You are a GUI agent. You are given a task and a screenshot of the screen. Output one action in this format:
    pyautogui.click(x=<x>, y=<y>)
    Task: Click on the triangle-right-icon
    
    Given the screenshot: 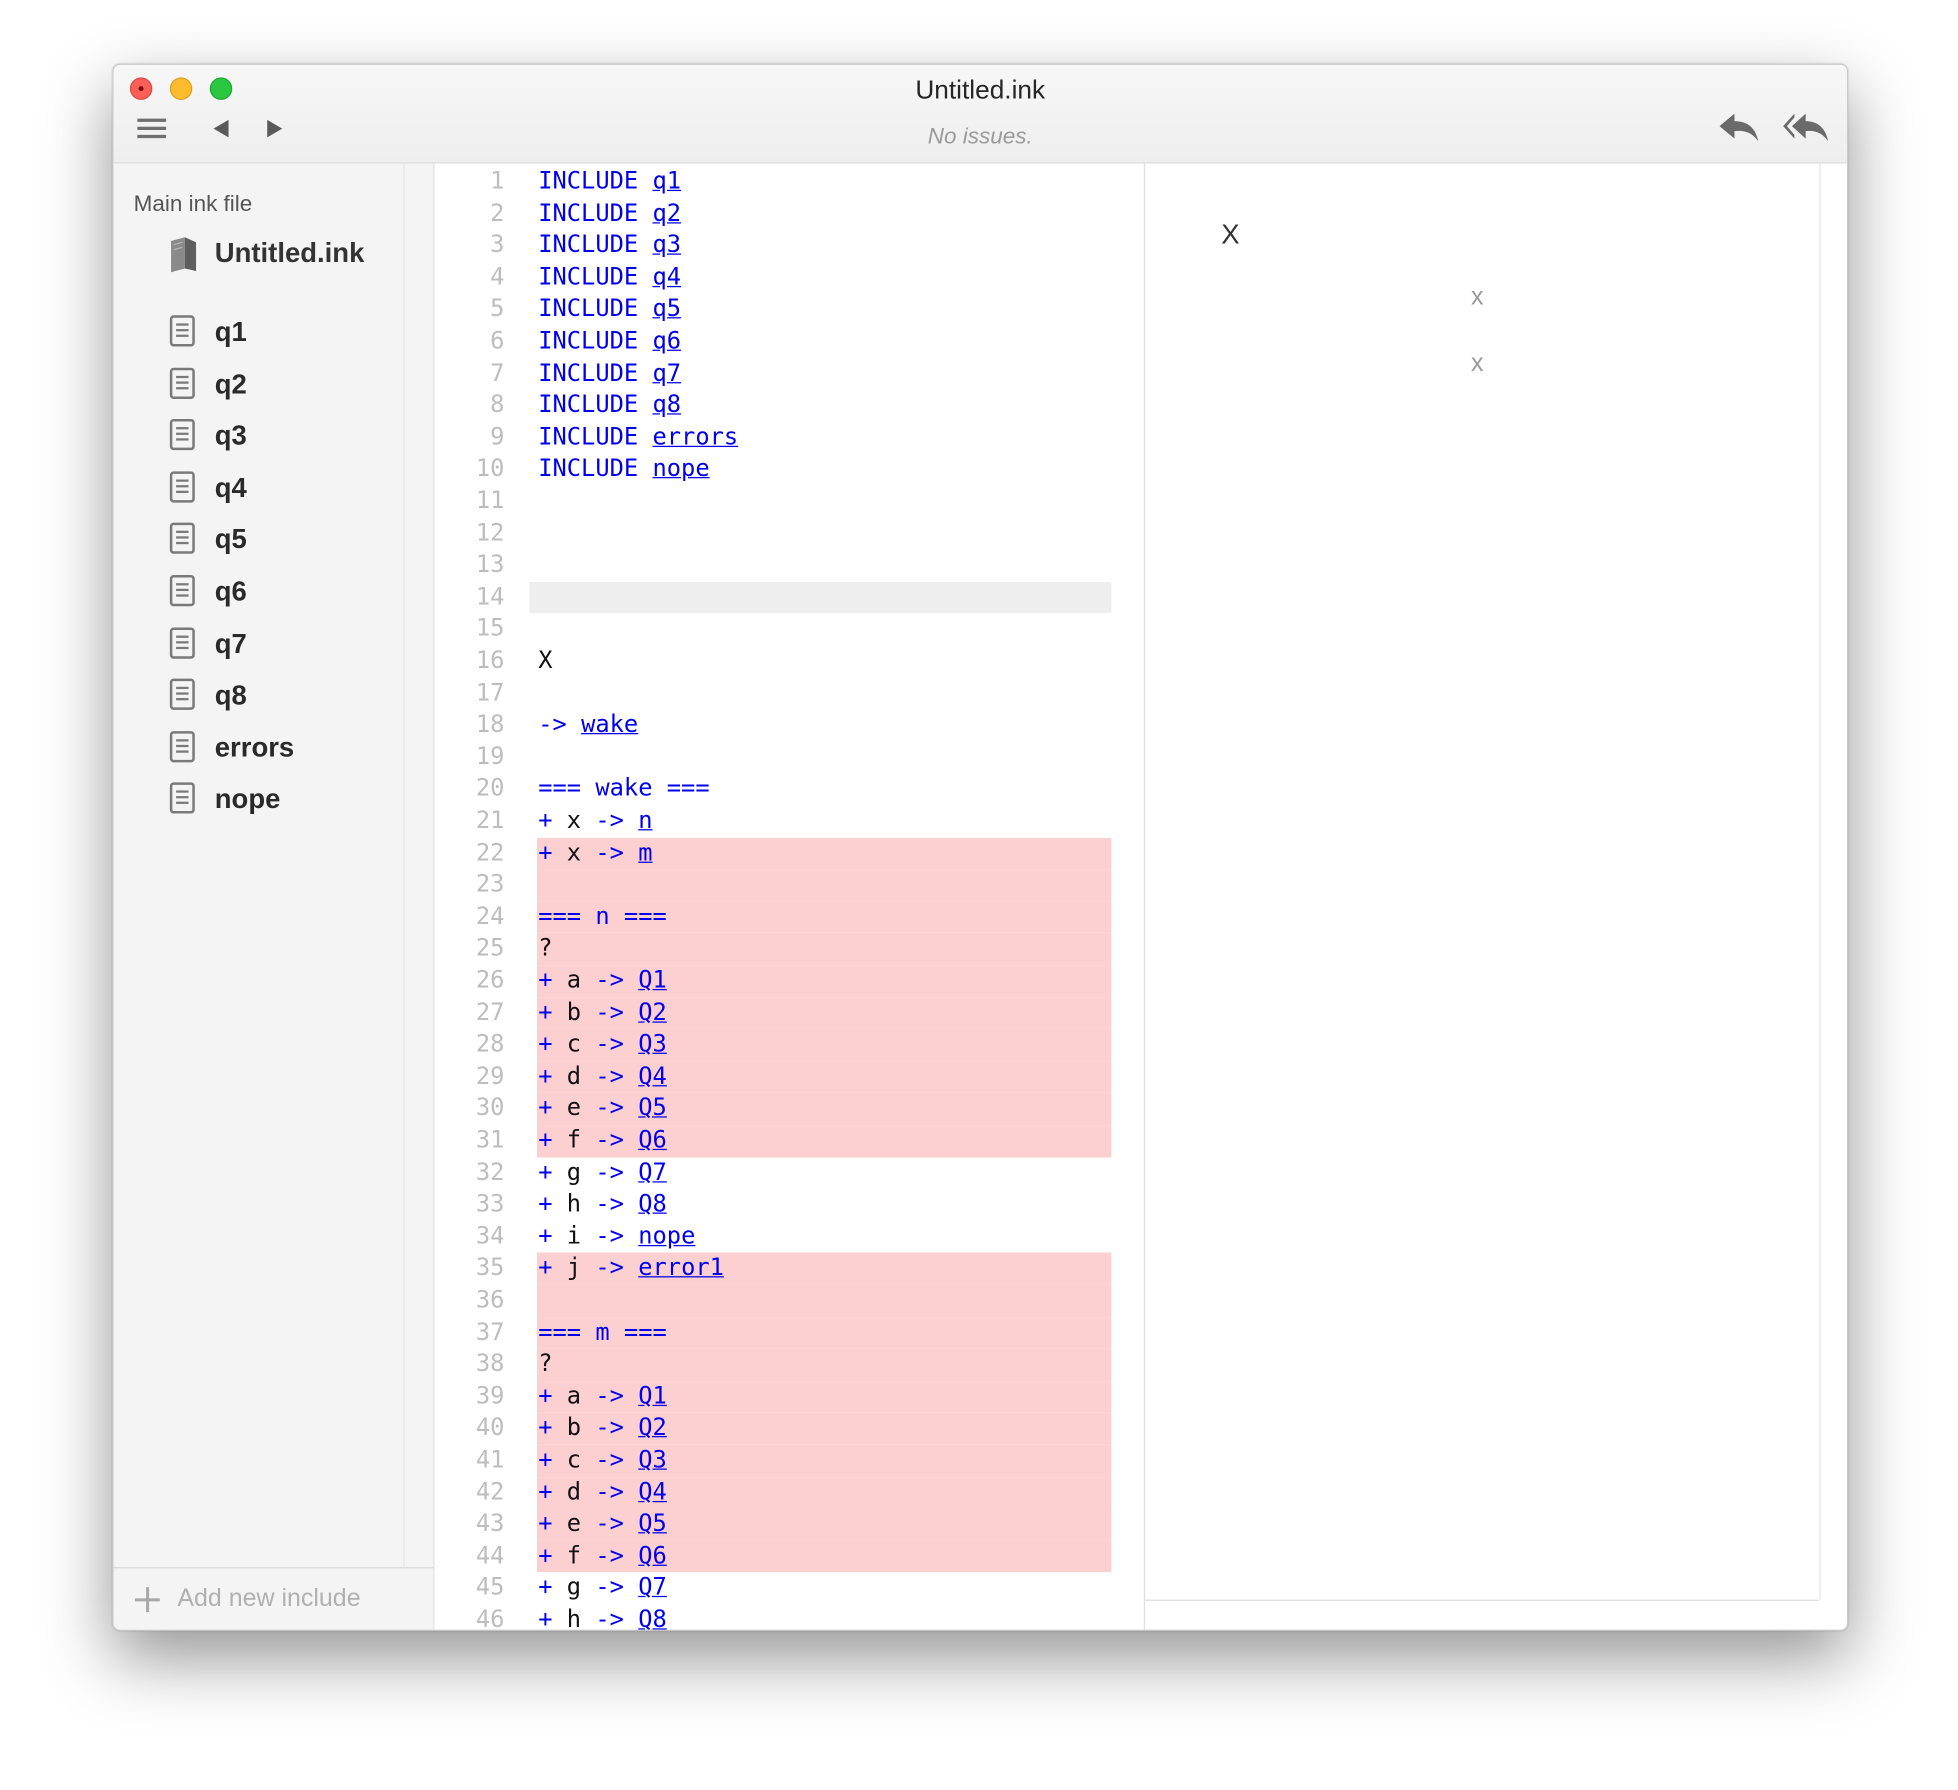 What is the action you would take?
    pyautogui.click(x=275, y=128)
    